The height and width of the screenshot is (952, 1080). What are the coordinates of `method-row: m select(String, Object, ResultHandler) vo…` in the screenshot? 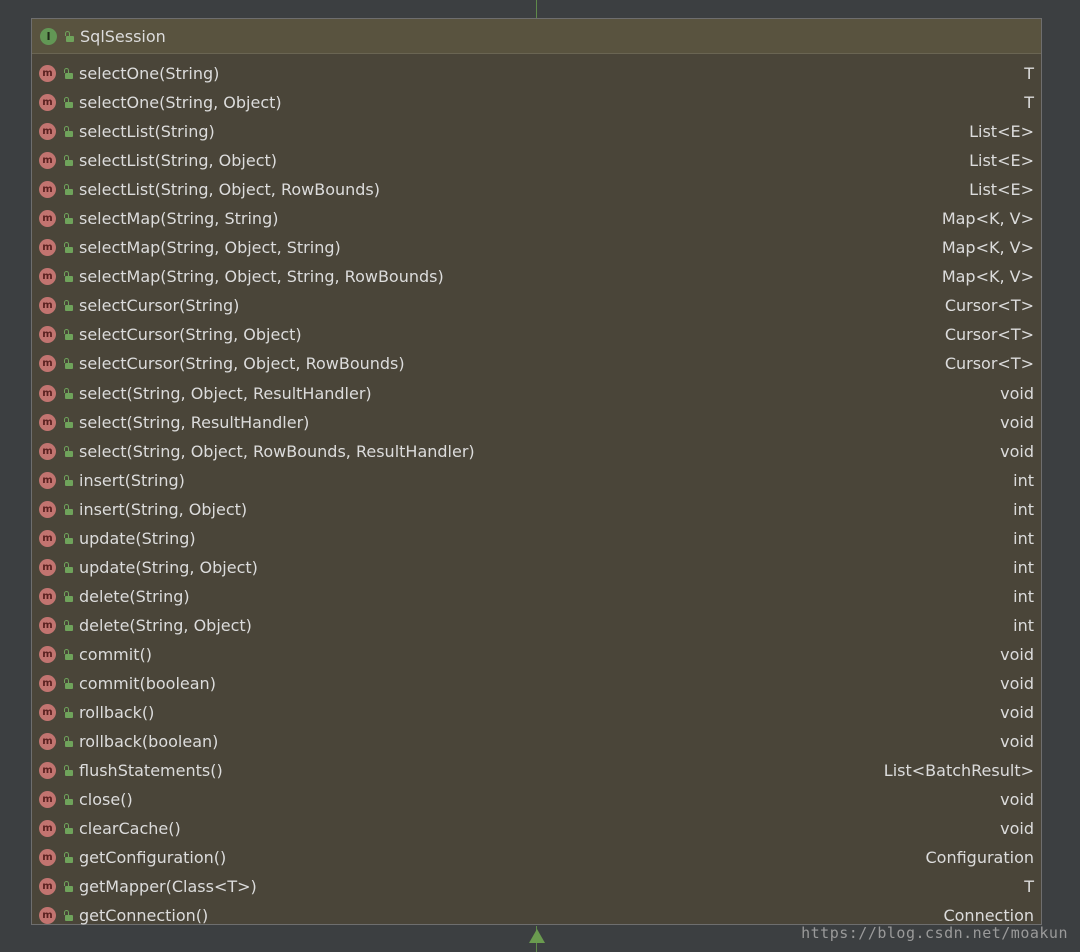 It's located at (536, 393).